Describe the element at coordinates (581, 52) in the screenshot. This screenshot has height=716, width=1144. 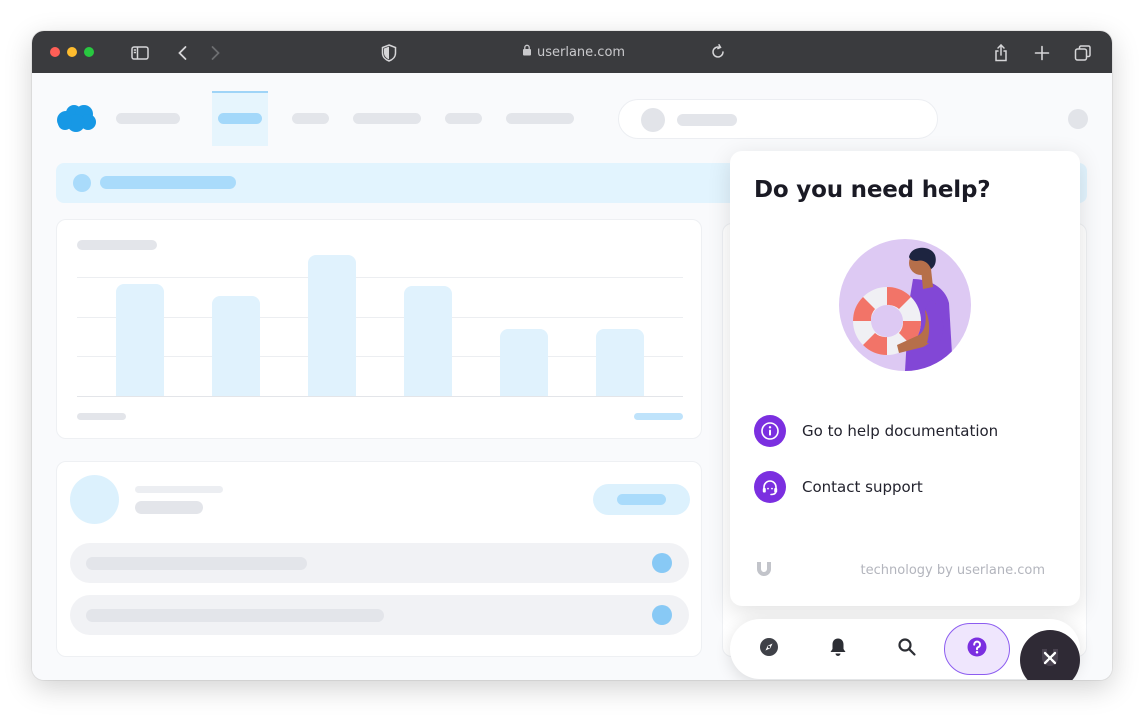
I see `url-text: userlane.com` at that location.